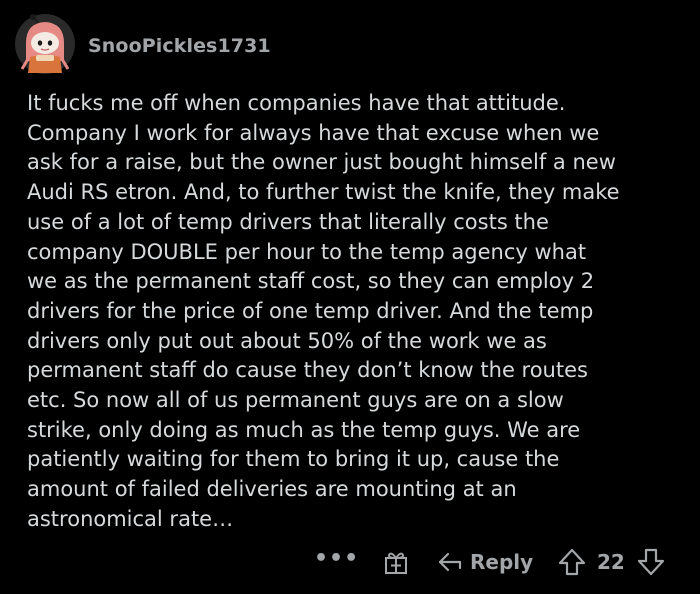 The height and width of the screenshot is (594, 700). I want to click on reply-button: Reply, so click(484, 562).